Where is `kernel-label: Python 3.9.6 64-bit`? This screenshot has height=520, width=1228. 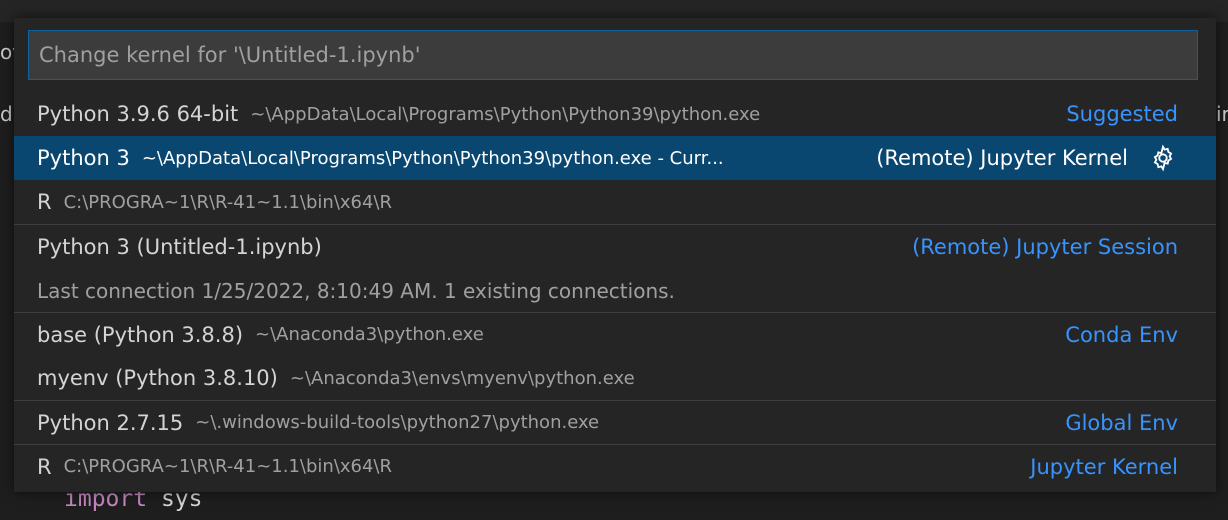
kernel-label: Python 3.9.6 64-bit is located at coordinates (138, 114).